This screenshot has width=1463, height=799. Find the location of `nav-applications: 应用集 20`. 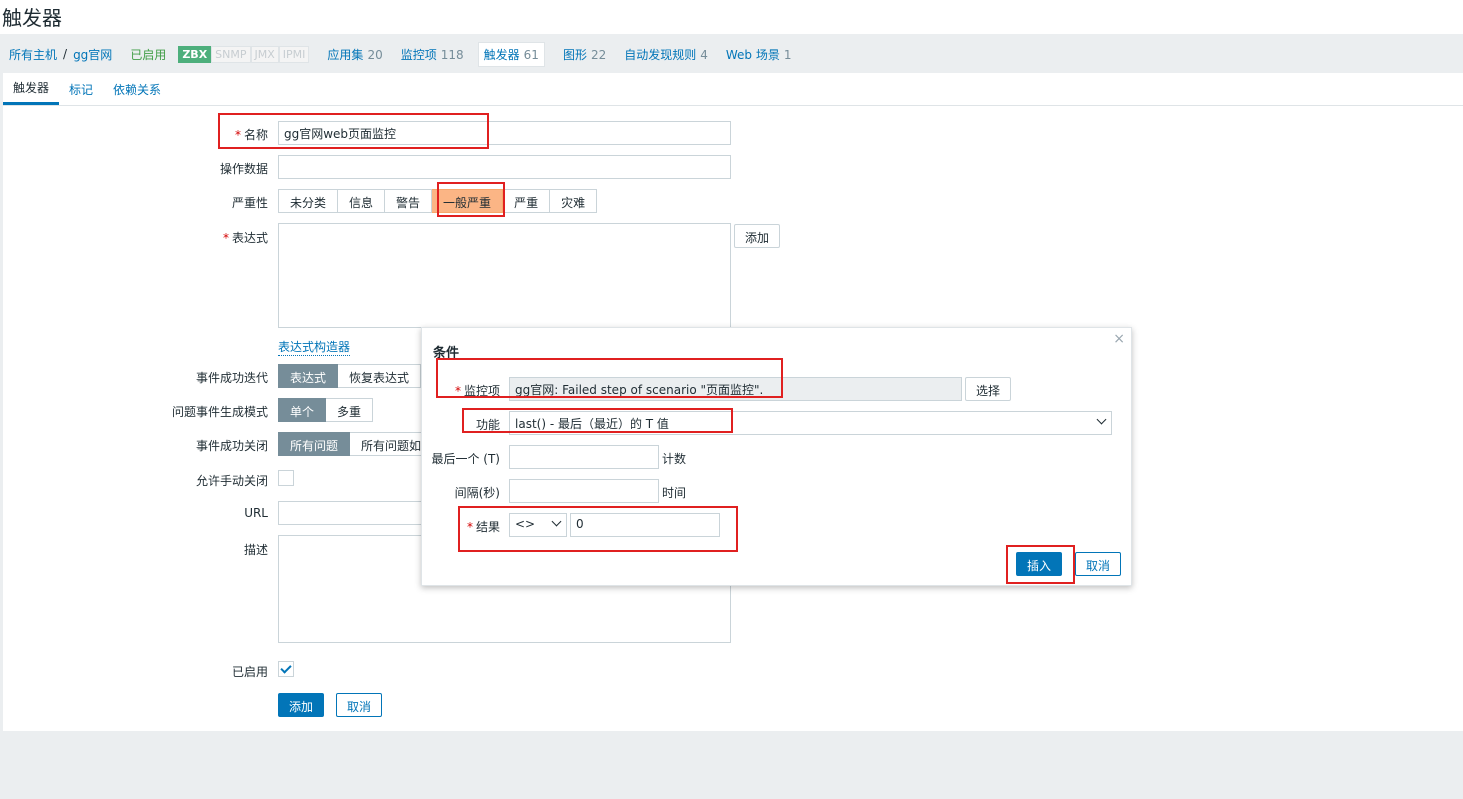

nav-applications: 应用集 20 is located at coordinates (354, 54).